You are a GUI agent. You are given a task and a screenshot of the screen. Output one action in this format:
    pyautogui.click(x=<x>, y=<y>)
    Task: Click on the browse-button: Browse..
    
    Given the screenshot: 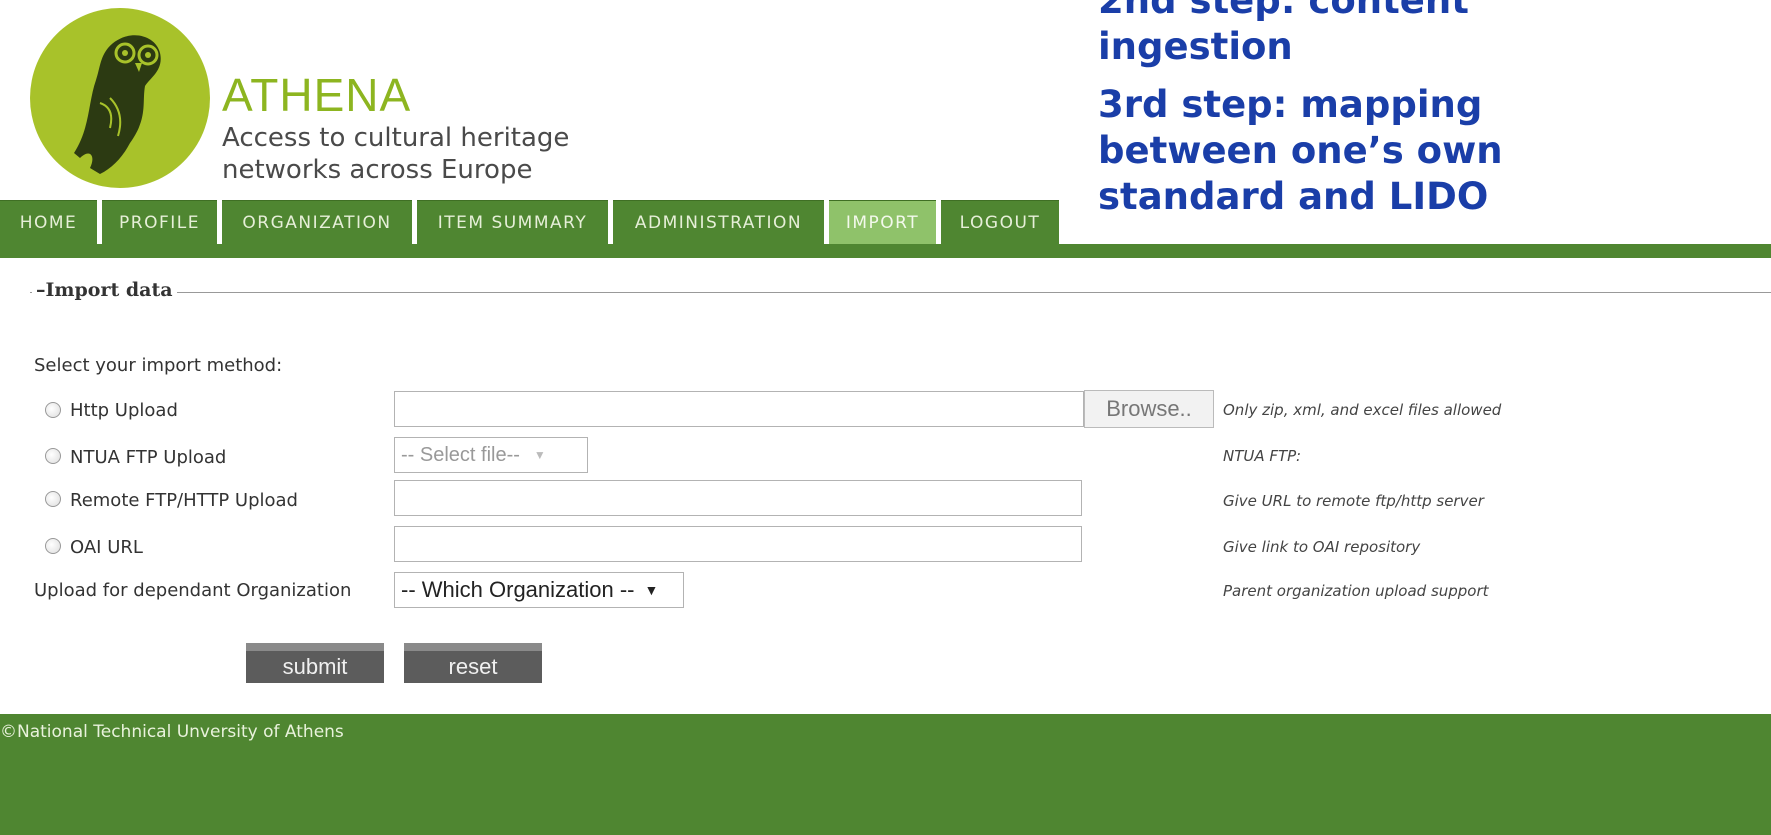 What is the action you would take?
    pyautogui.click(x=1149, y=409)
    